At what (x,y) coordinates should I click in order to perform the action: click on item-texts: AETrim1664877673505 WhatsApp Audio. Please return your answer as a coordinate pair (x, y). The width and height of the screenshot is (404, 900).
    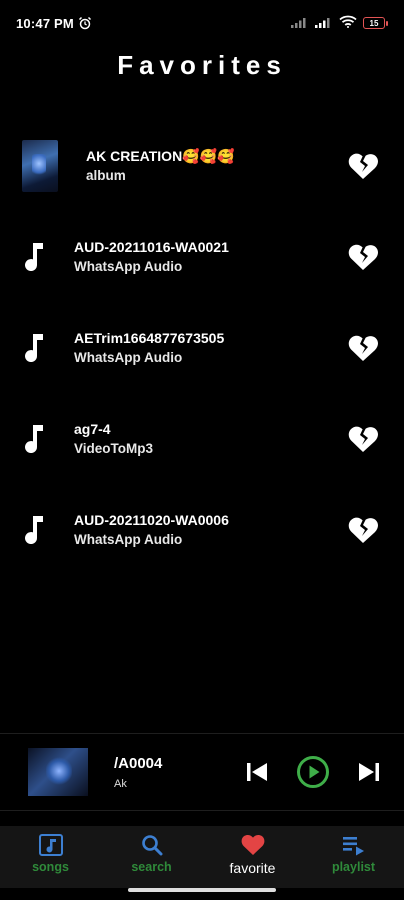
    Looking at the image, I should click on (149, 348).